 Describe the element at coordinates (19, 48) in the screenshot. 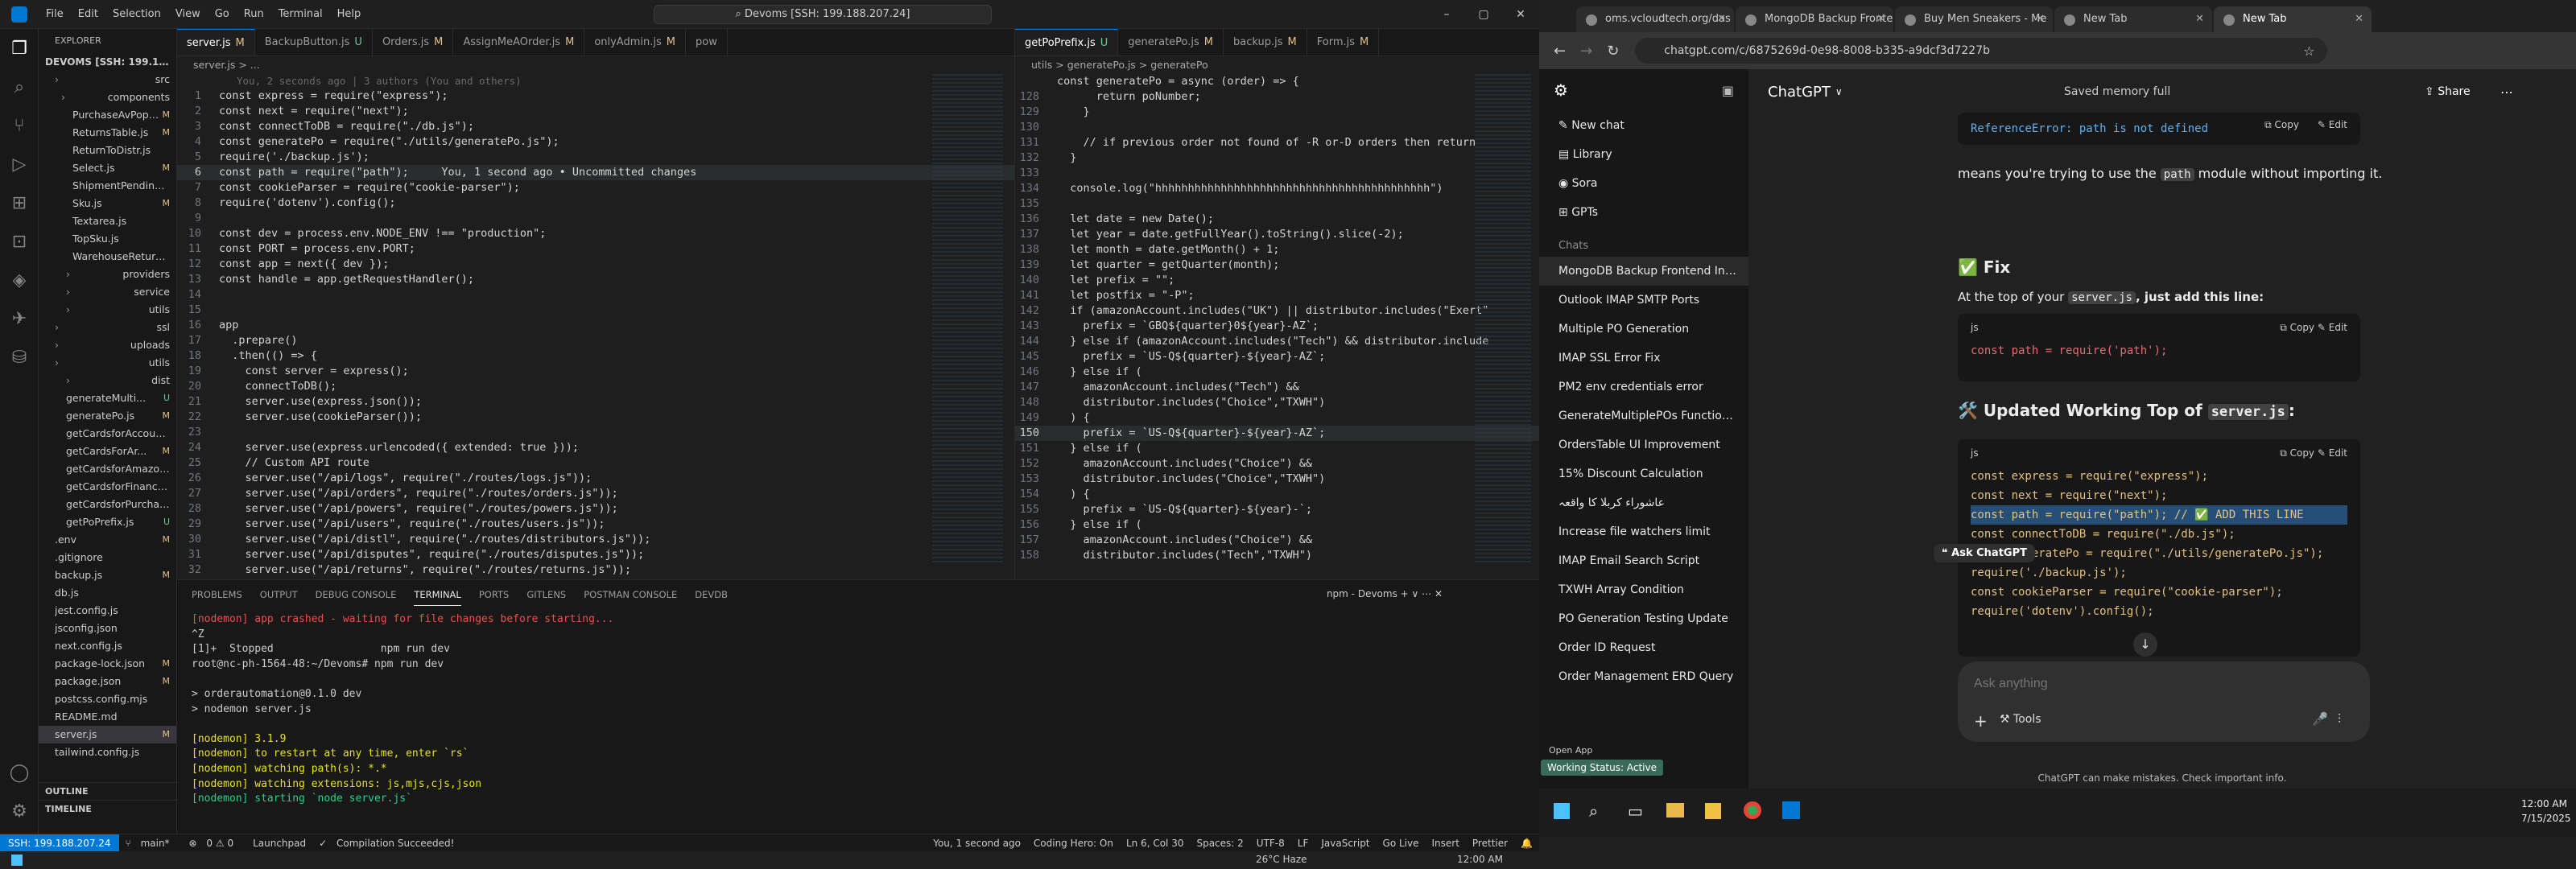

I see `explorer-icon: ❐` at that location.